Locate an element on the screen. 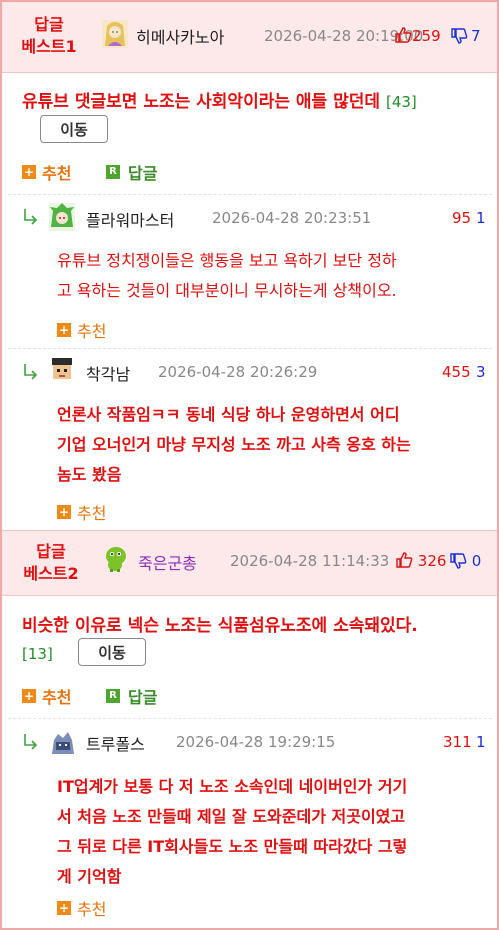  timestamp: 2026-04-28 19:29:15 is located at coordinates (256, 742).